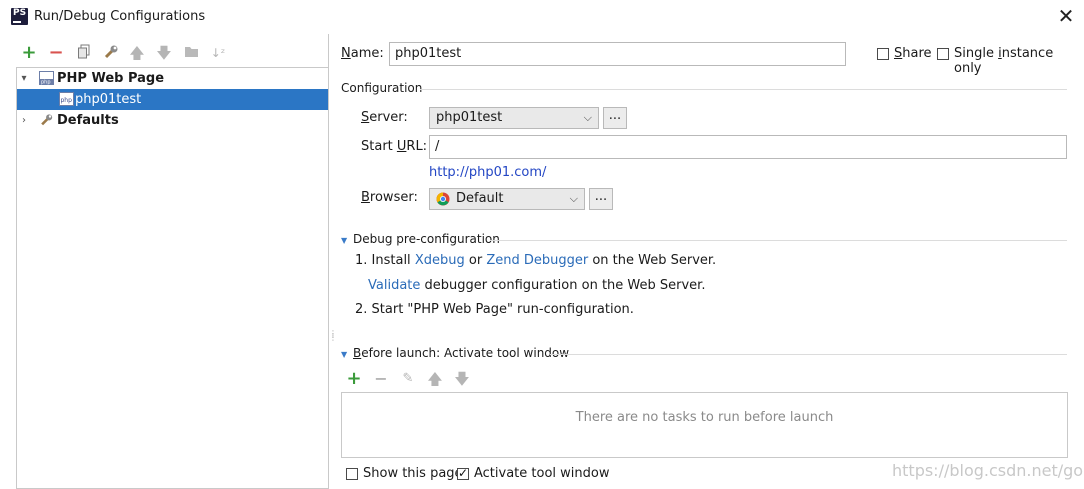 The image size is (1084, 489). What do you see at coordinates (469, 117) in the screenshot?
I see `server-value: php01test` at bounding box center [469, 117].